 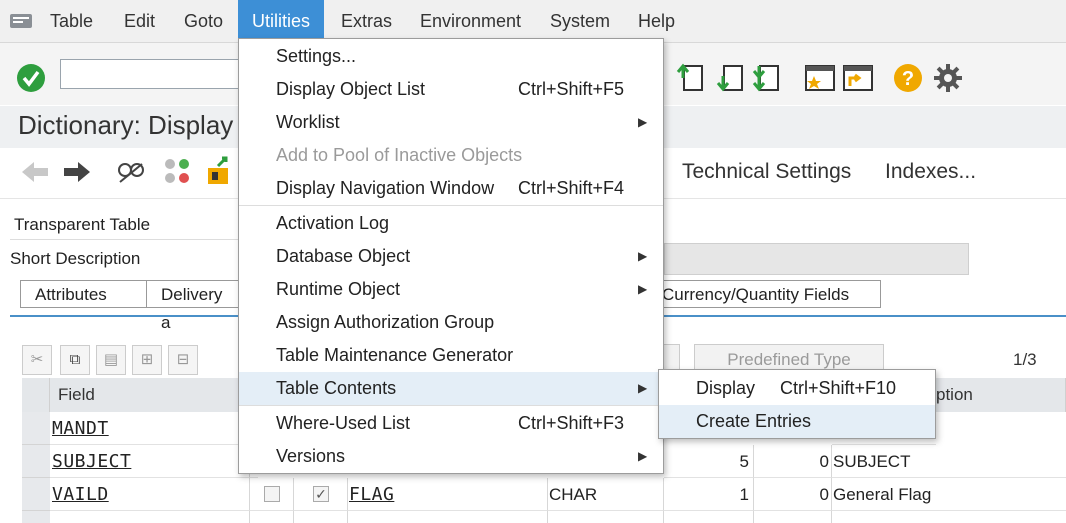 I want to click on menu-item-shortcut: Ctrl+Shift+F5, so click(x=571, y=89).